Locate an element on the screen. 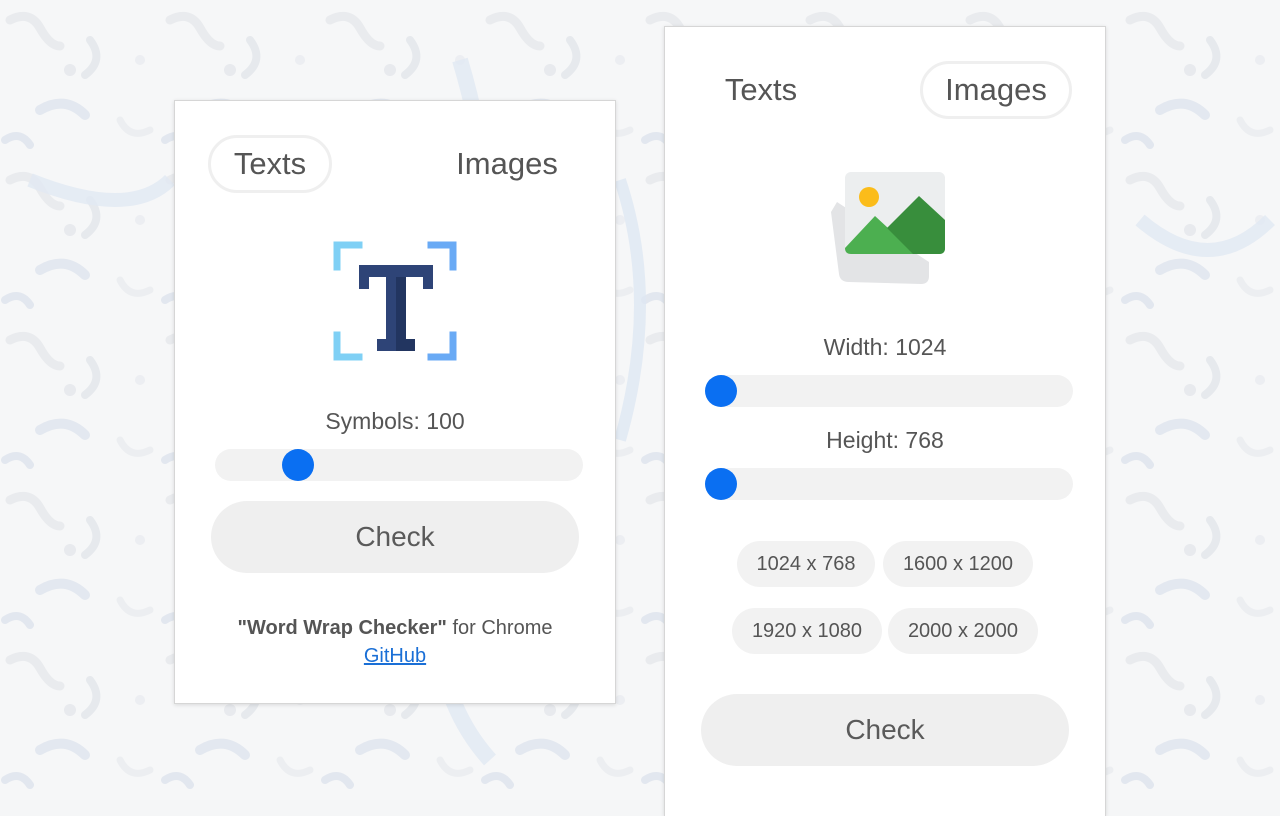  symbols-slider-thumb is located at coordinates (298, 465).